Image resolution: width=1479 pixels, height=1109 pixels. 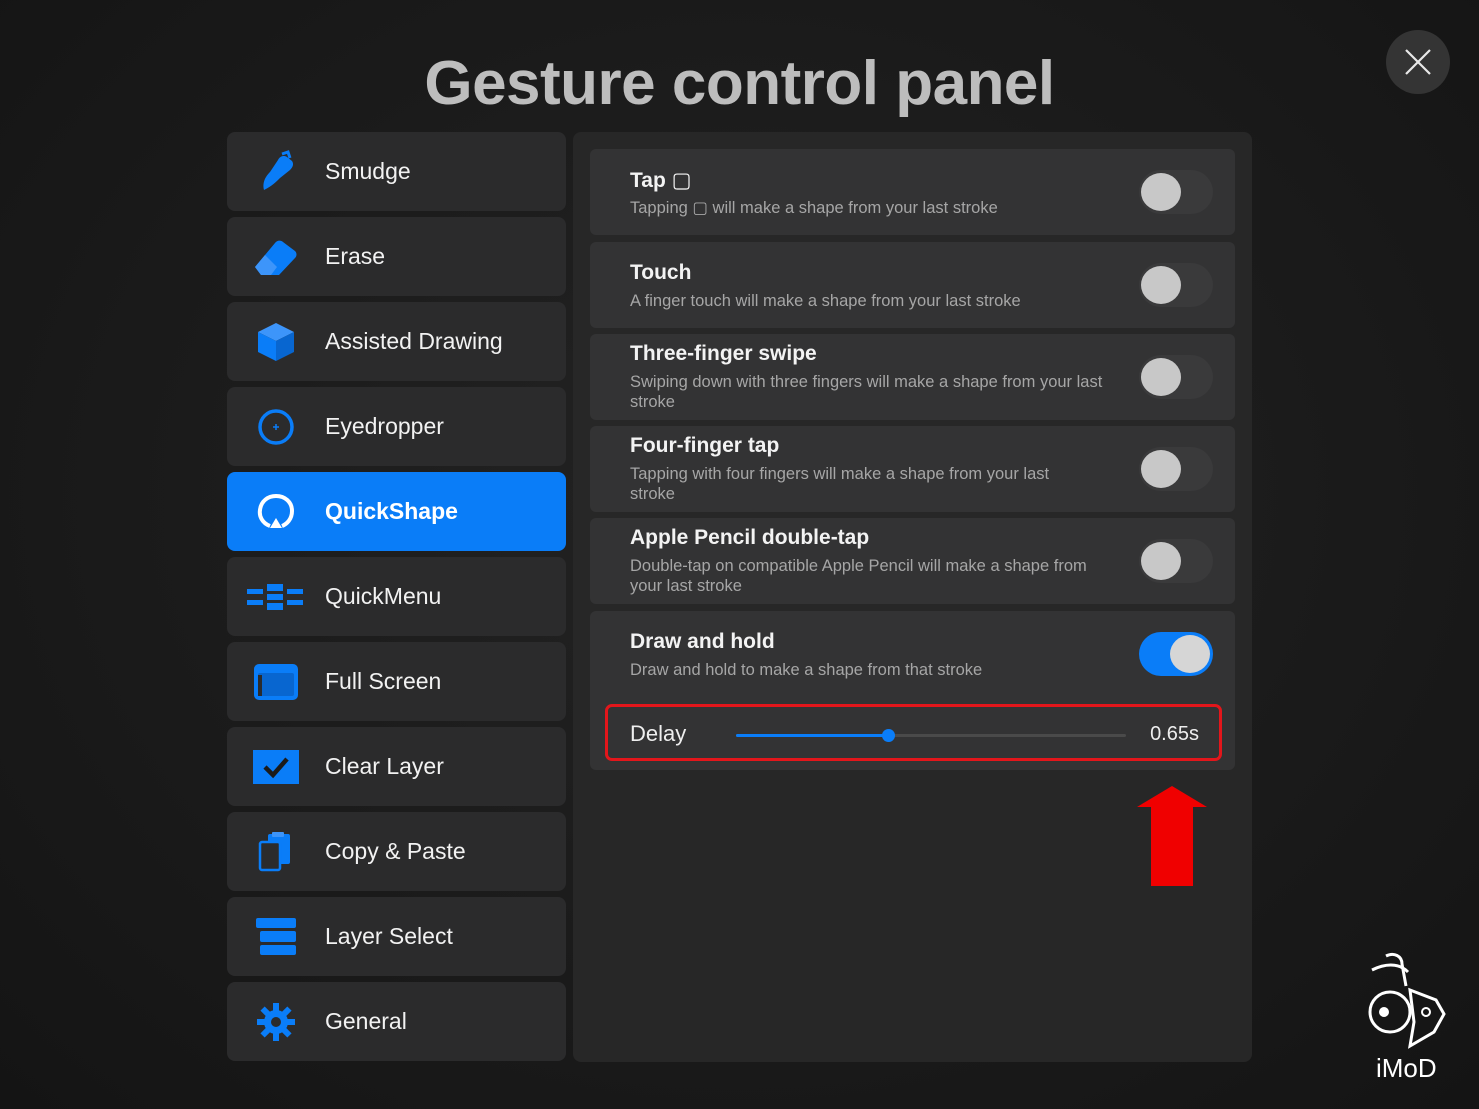 I want to click on sidebar-item-label: QuickMenu, so click(x=383, y=596).